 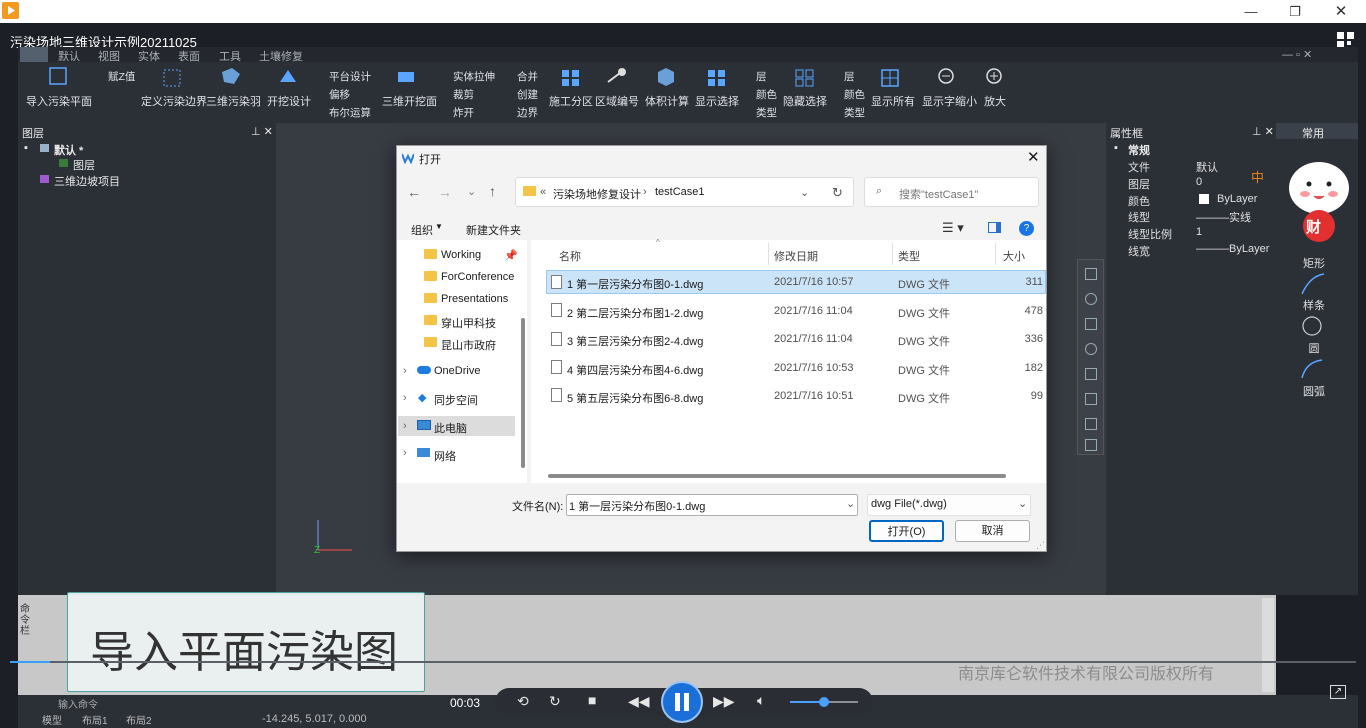 What do you see at coordinates (667, 101) in the screenshot?
I see `volume-calc-button: 体积计算` at bounding box center [667, 101].